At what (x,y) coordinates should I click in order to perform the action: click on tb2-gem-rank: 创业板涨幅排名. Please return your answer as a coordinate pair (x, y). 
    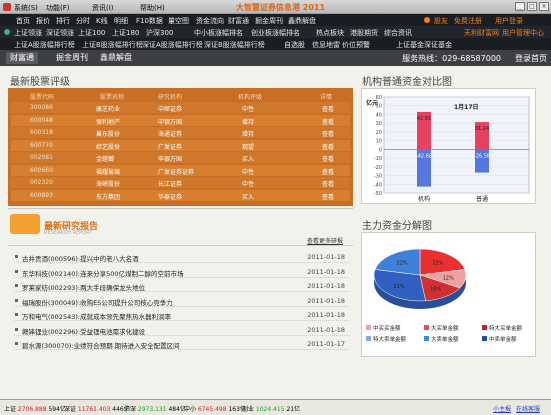
    Looking at the image, I should click on (275, 33).